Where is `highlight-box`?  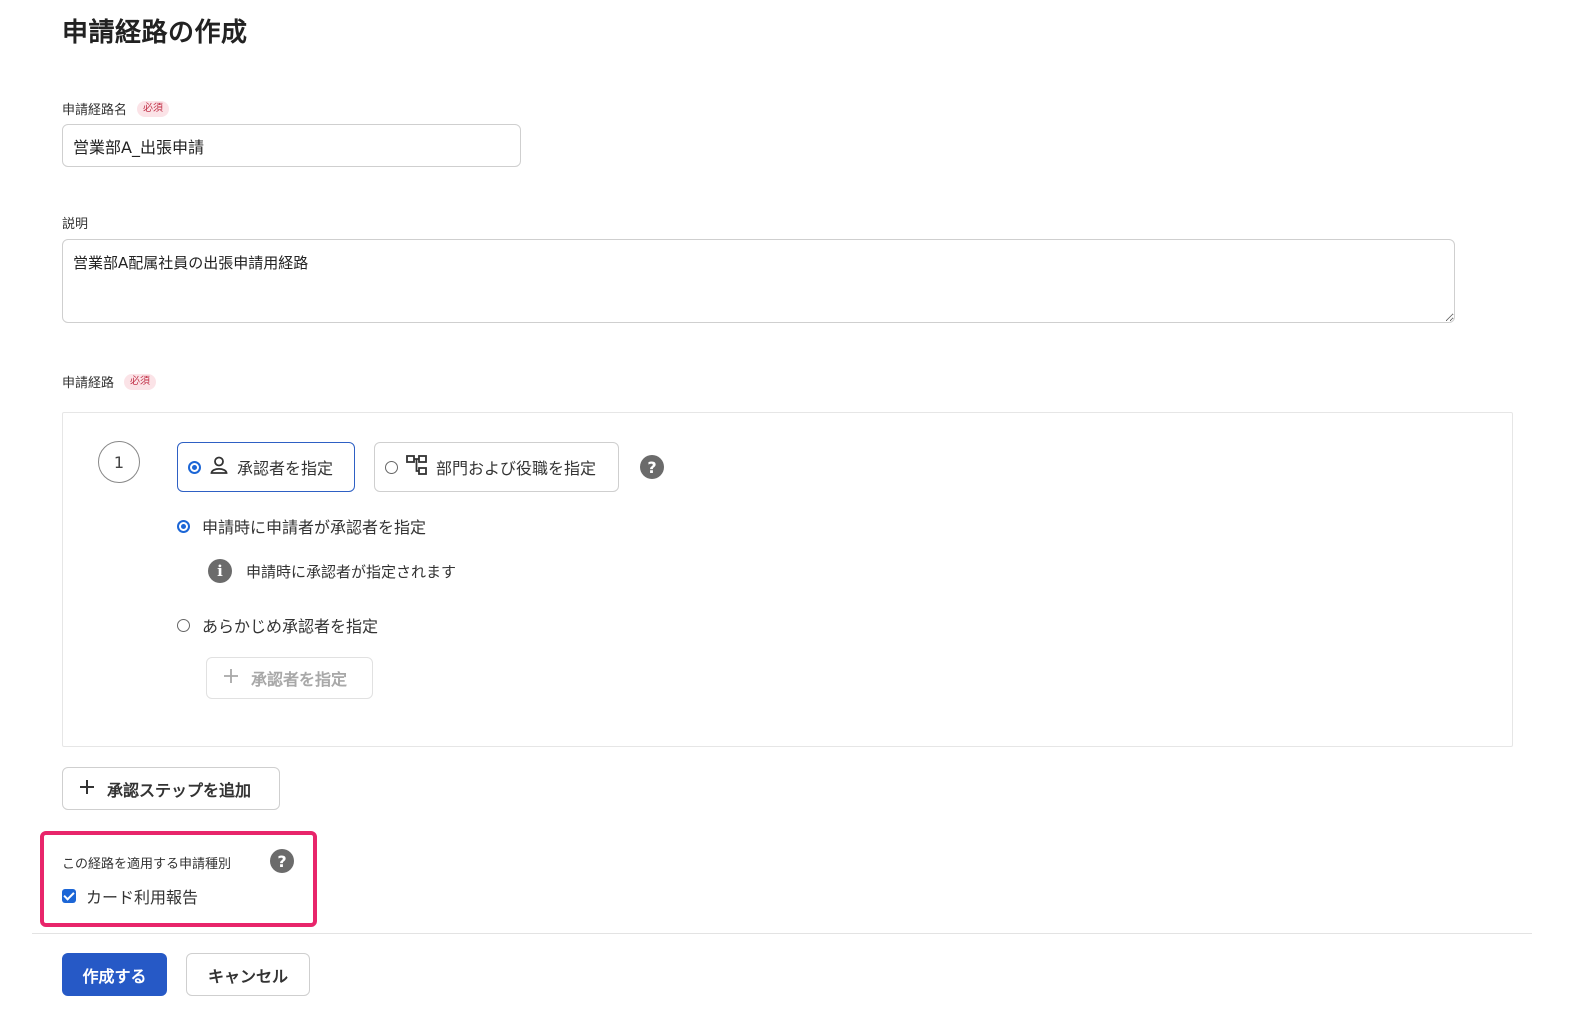 highlight-box is located at coordinates (178, 879).